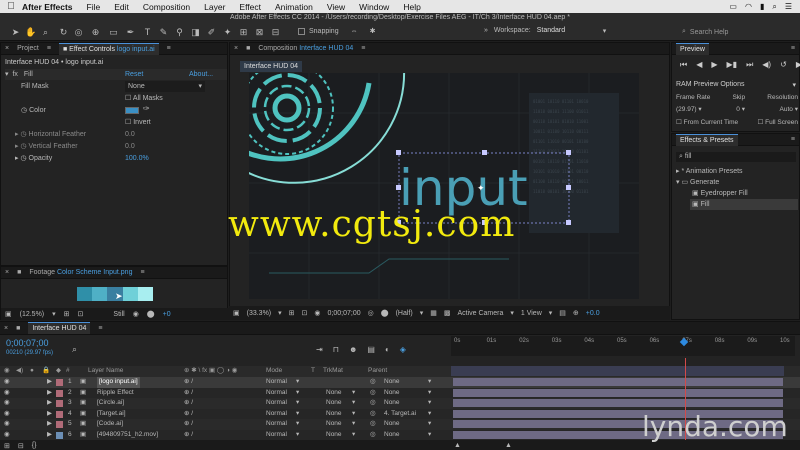  What do you see at coordinates (80, 272) in the screenshot?
I see `tab-footage: Footage Color Scheme Input.png` at bounding box center [80, 272].